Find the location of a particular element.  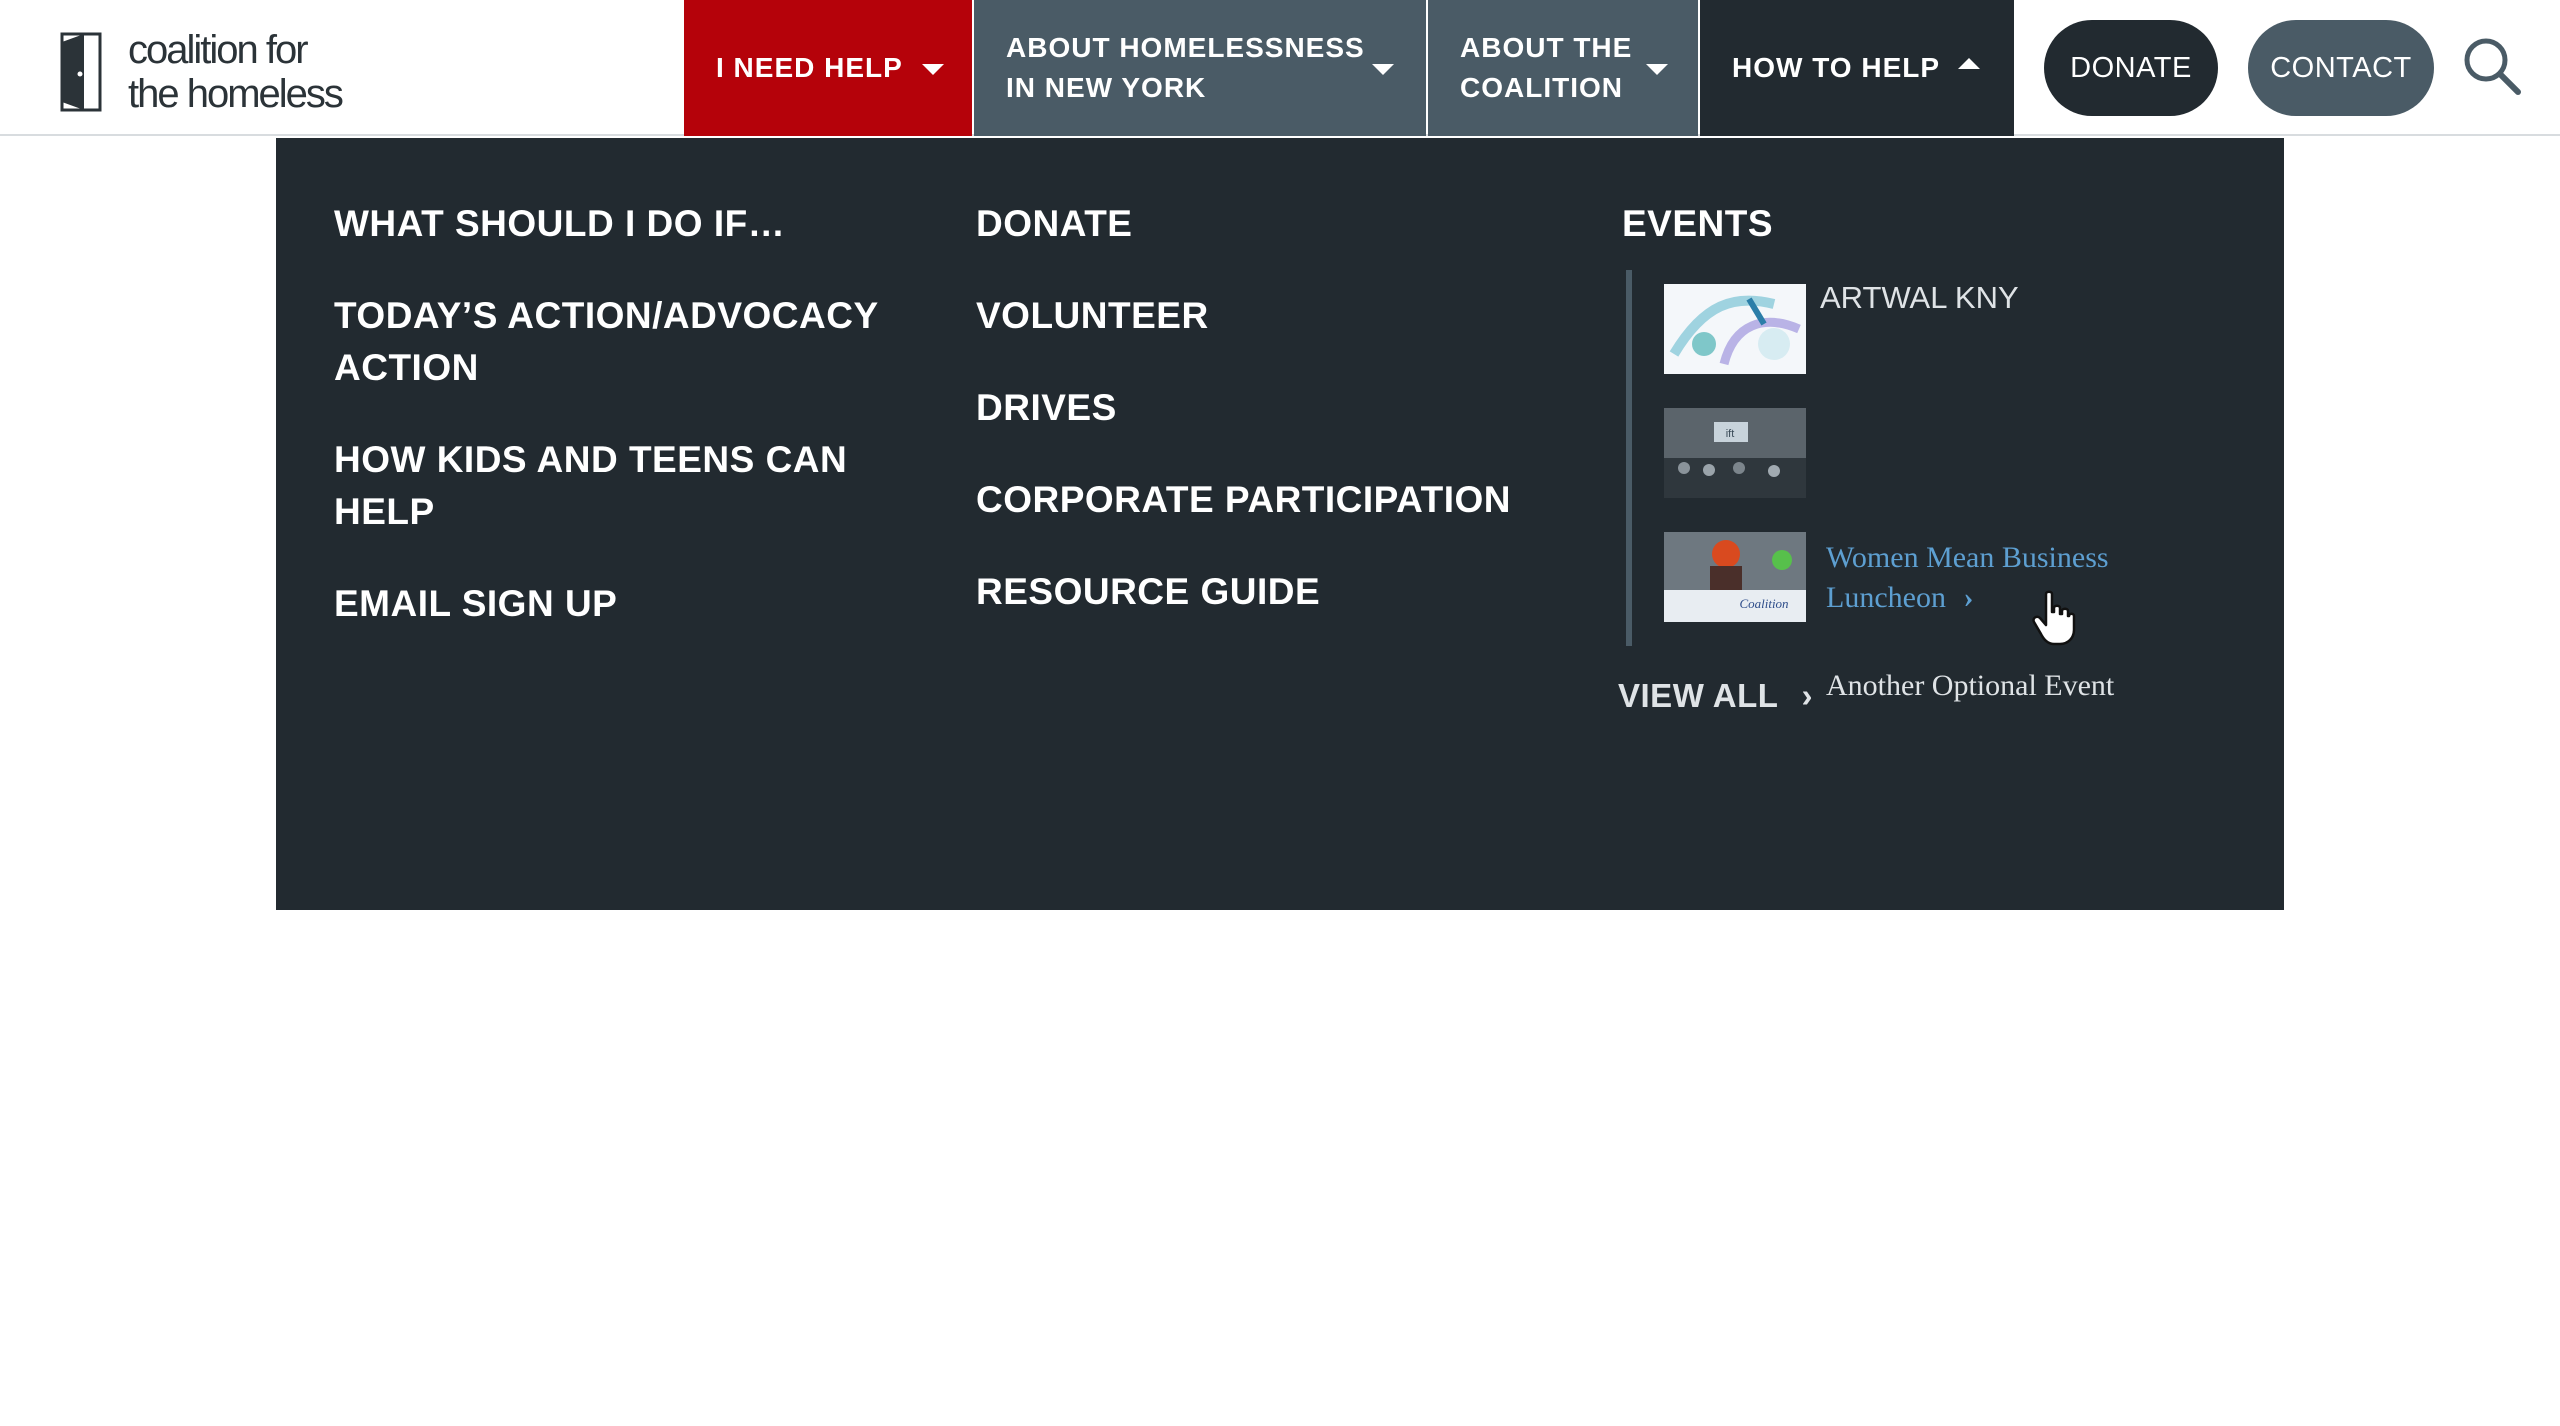

nav-how-to-help: HOW TO HELP is located at coordinates (1857, 68).